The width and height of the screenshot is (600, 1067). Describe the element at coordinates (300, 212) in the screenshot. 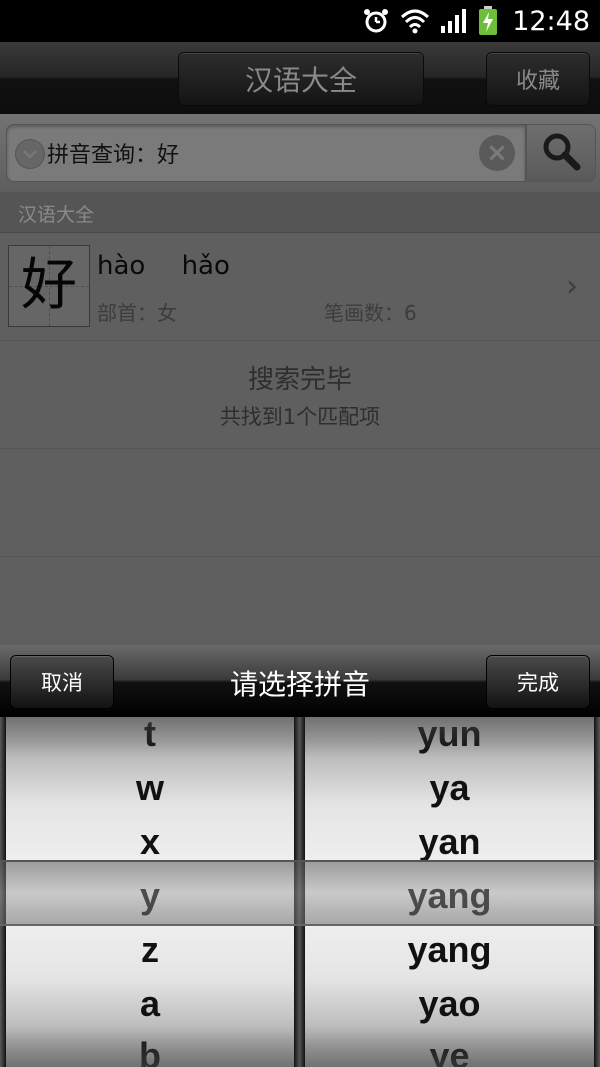

I see `section-header: 汉语大全` at that location.